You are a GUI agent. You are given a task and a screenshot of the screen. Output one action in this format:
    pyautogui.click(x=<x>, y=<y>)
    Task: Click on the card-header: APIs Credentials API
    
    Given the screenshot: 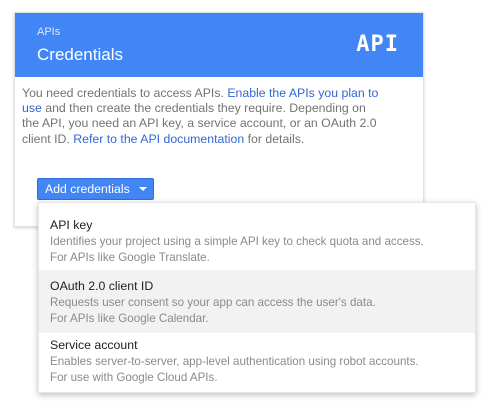 What is the action you would take?
    pyautogui.click(x=219, y=45)
    